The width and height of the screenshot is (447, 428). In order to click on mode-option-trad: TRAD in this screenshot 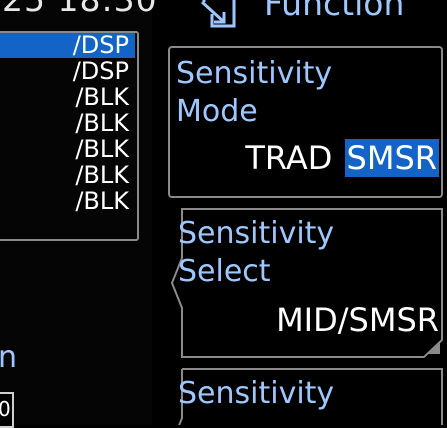, I will do `click(288, 158)`.